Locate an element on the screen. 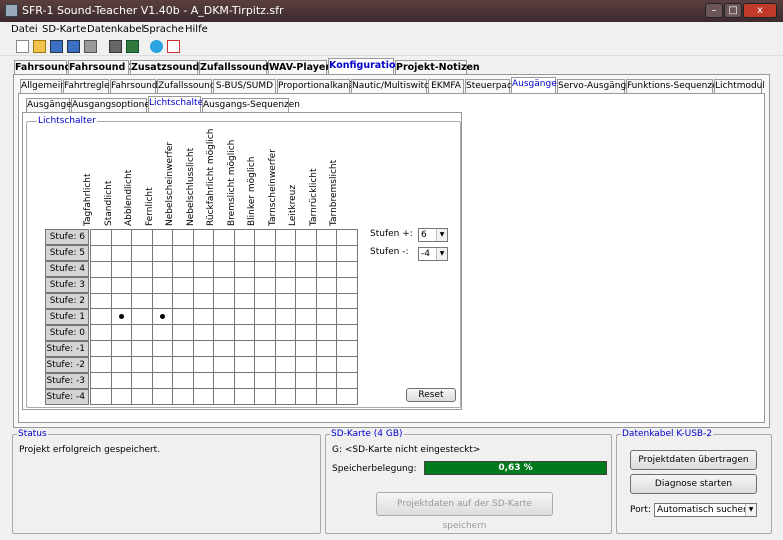 The image size is (783, 540). new-file-icon is located at coordinates (22, 46).